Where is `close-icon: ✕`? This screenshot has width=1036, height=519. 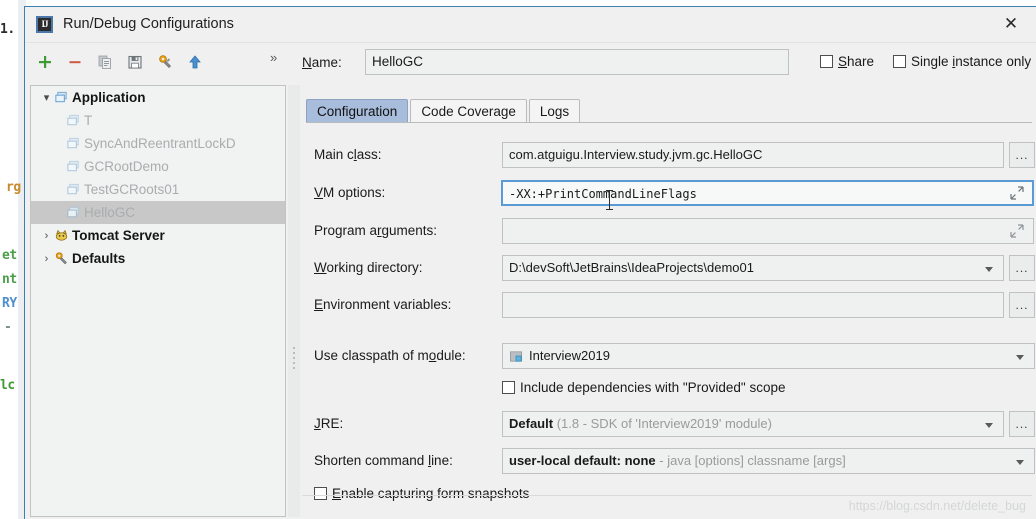 close-icon: ✕ is located at coordinates (1011, 24).